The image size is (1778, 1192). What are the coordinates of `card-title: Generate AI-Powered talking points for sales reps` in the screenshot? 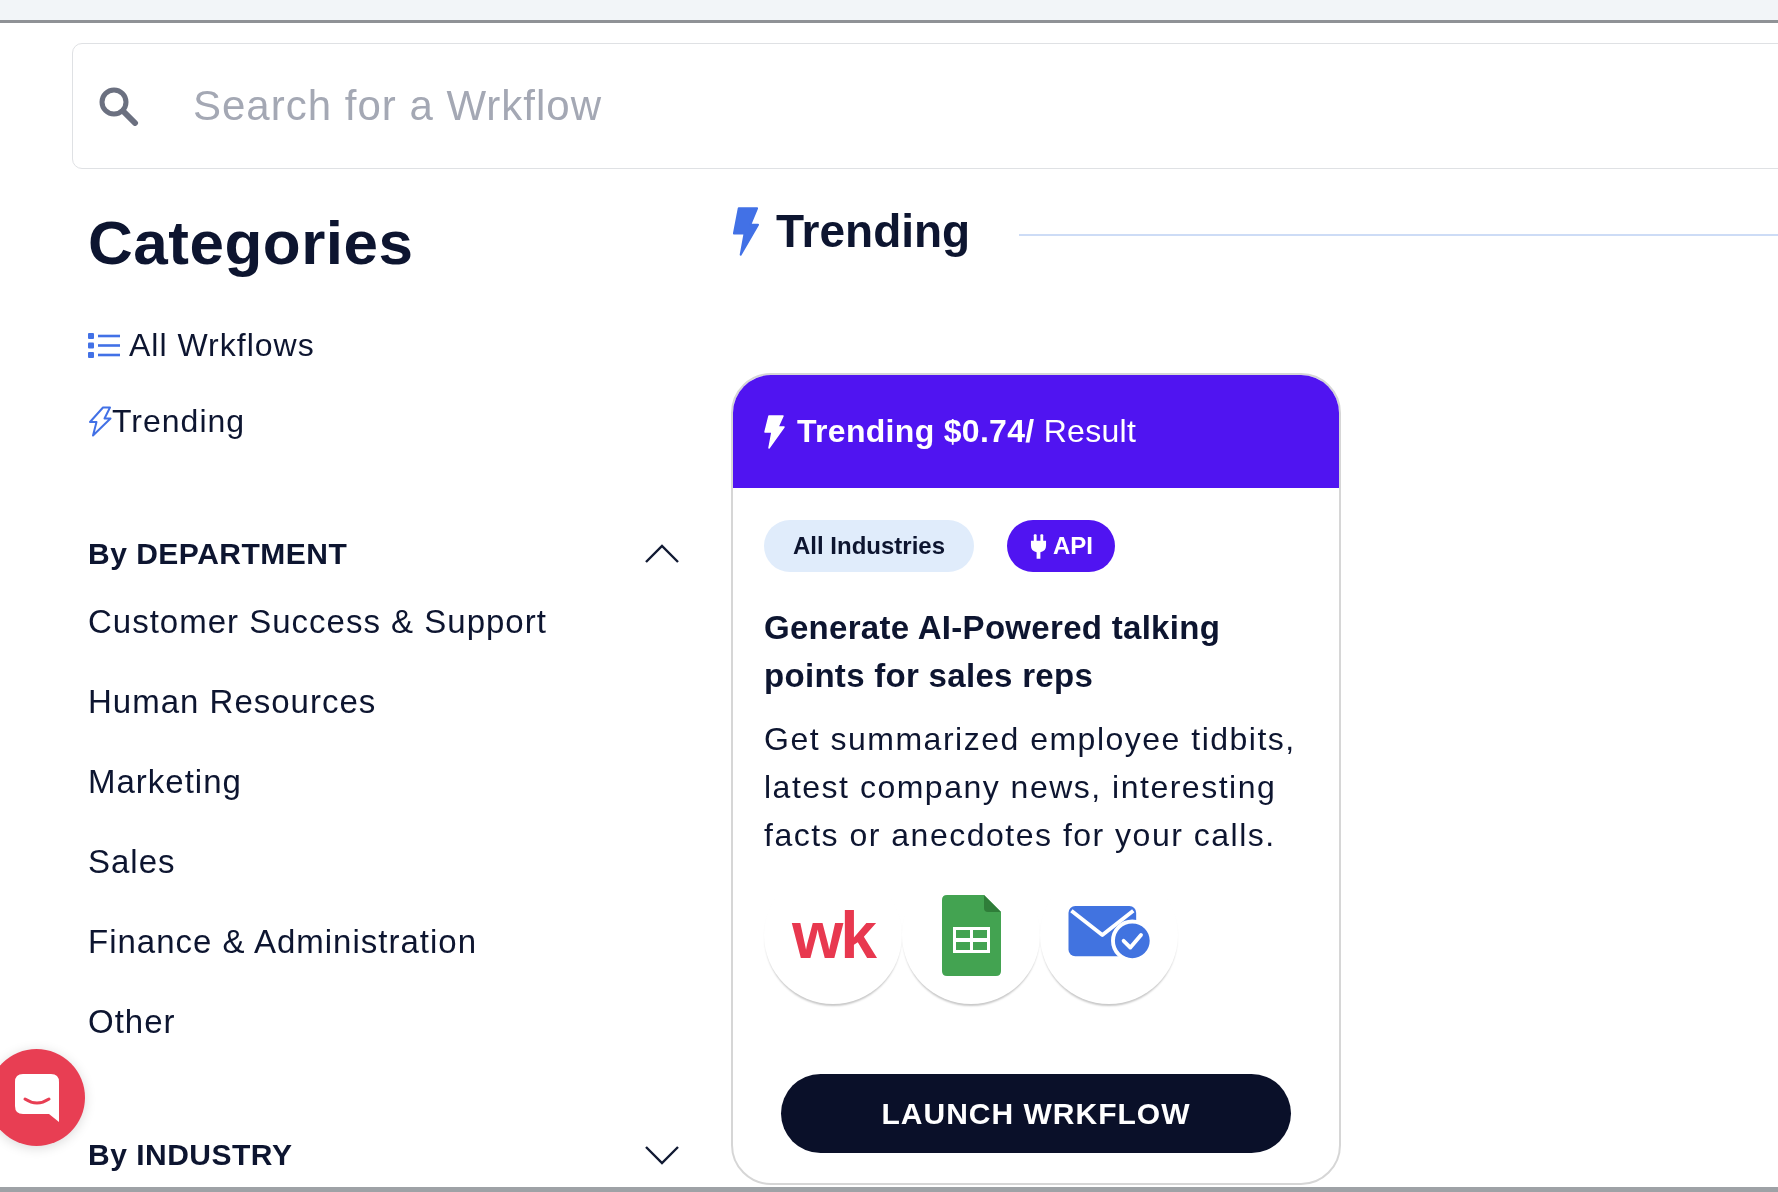 It's located at (993, 652).